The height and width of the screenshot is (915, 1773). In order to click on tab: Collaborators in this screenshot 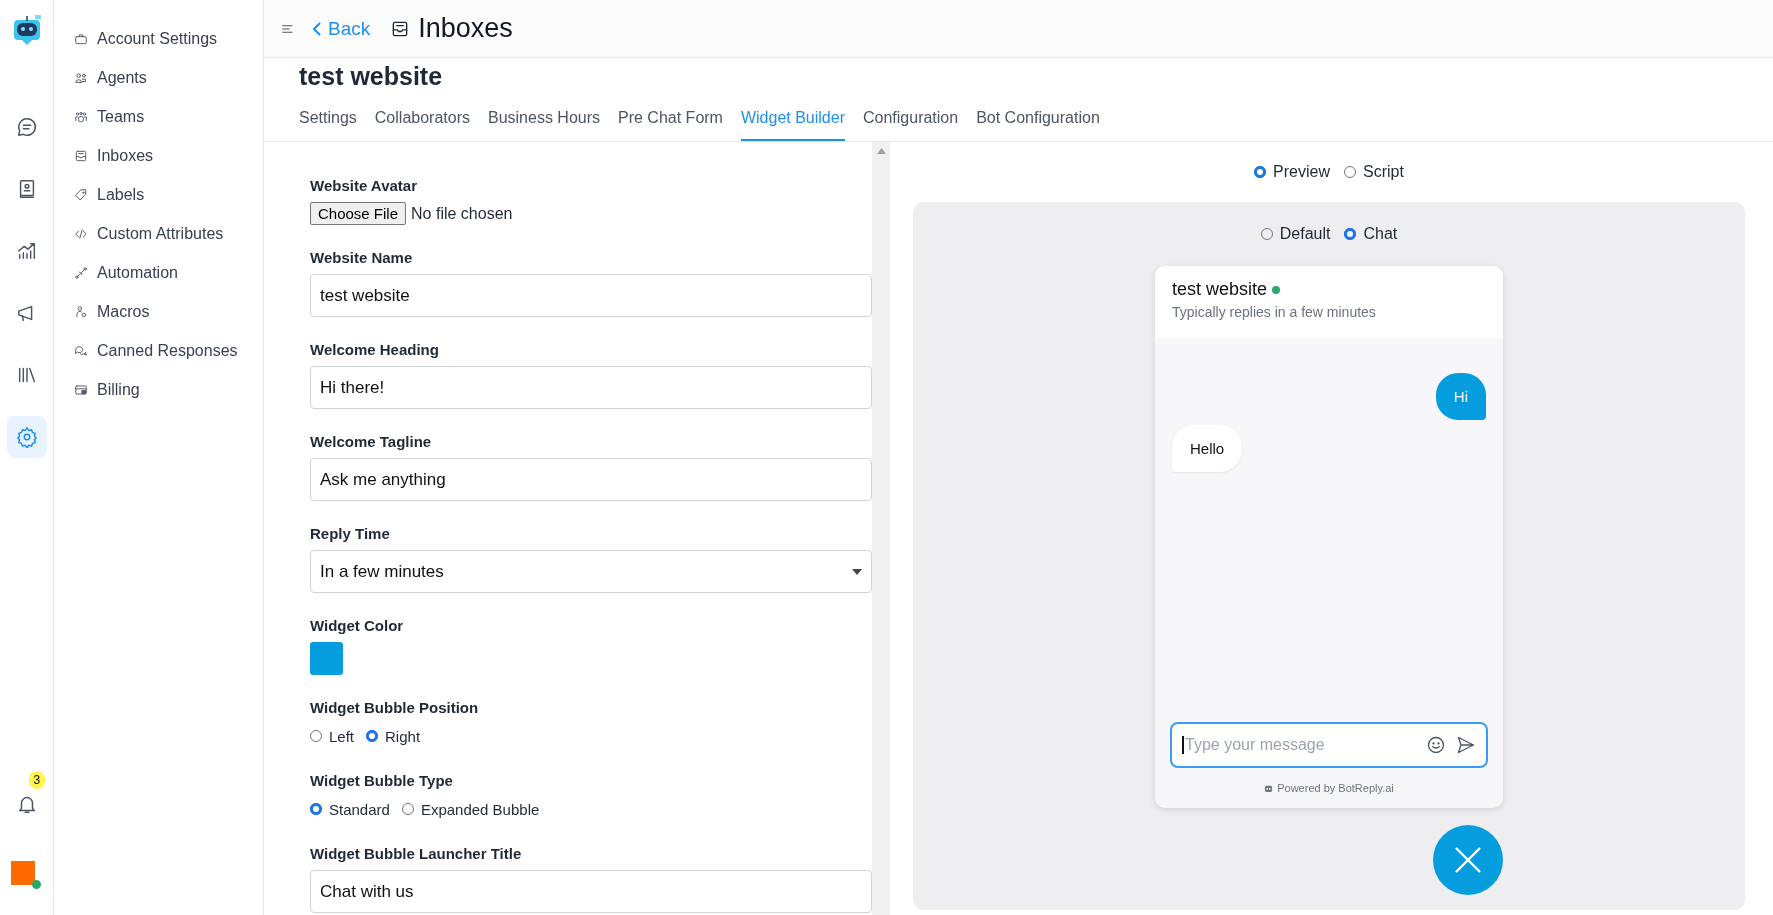, I will do `click(422, 119)`.